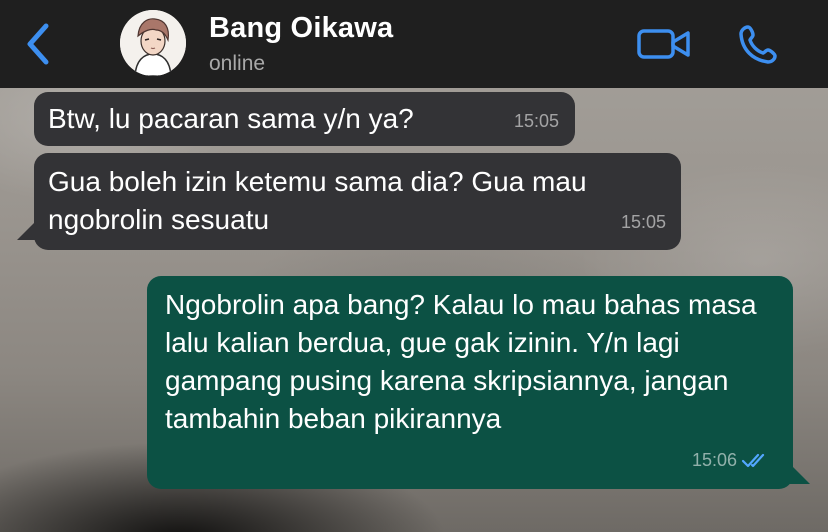  I want to click on back-button, so click(38, 44).